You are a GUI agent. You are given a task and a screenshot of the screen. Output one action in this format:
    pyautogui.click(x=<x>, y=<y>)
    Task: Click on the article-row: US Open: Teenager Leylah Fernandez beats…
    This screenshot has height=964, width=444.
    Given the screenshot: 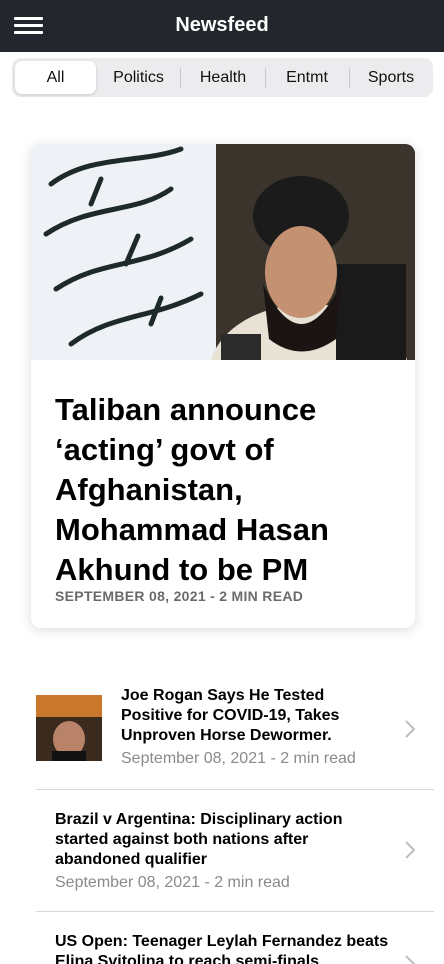 What is the action you would take?
    pyautogui.click(x=235, y=948)
    